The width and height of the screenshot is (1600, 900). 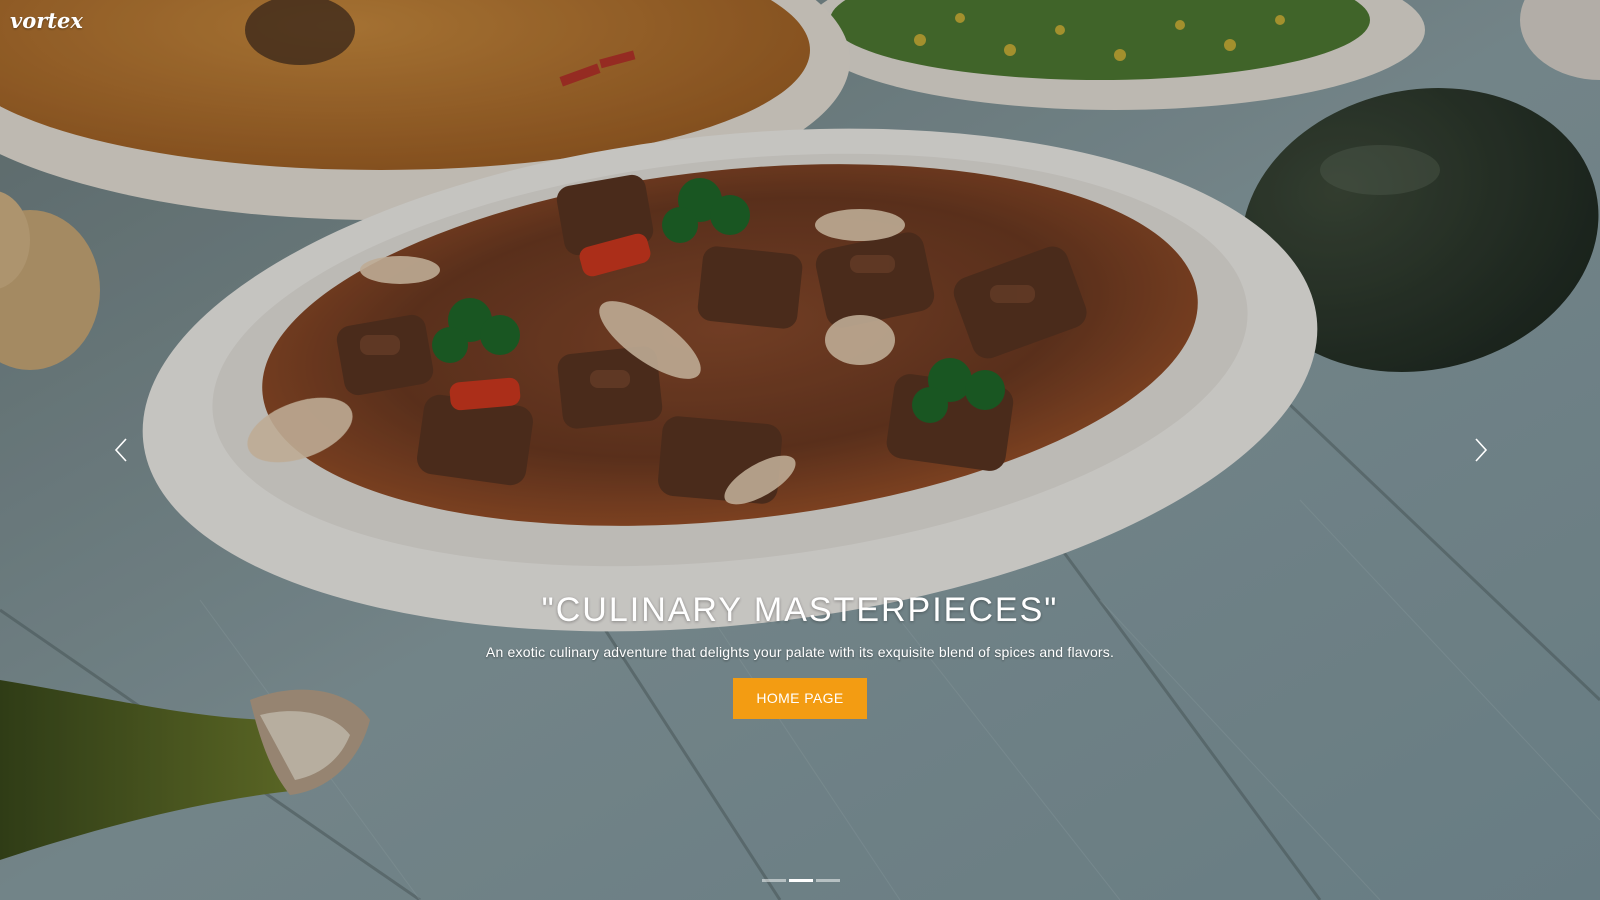 I want to click on carousel-next-button, so click(x=1481, y=450).